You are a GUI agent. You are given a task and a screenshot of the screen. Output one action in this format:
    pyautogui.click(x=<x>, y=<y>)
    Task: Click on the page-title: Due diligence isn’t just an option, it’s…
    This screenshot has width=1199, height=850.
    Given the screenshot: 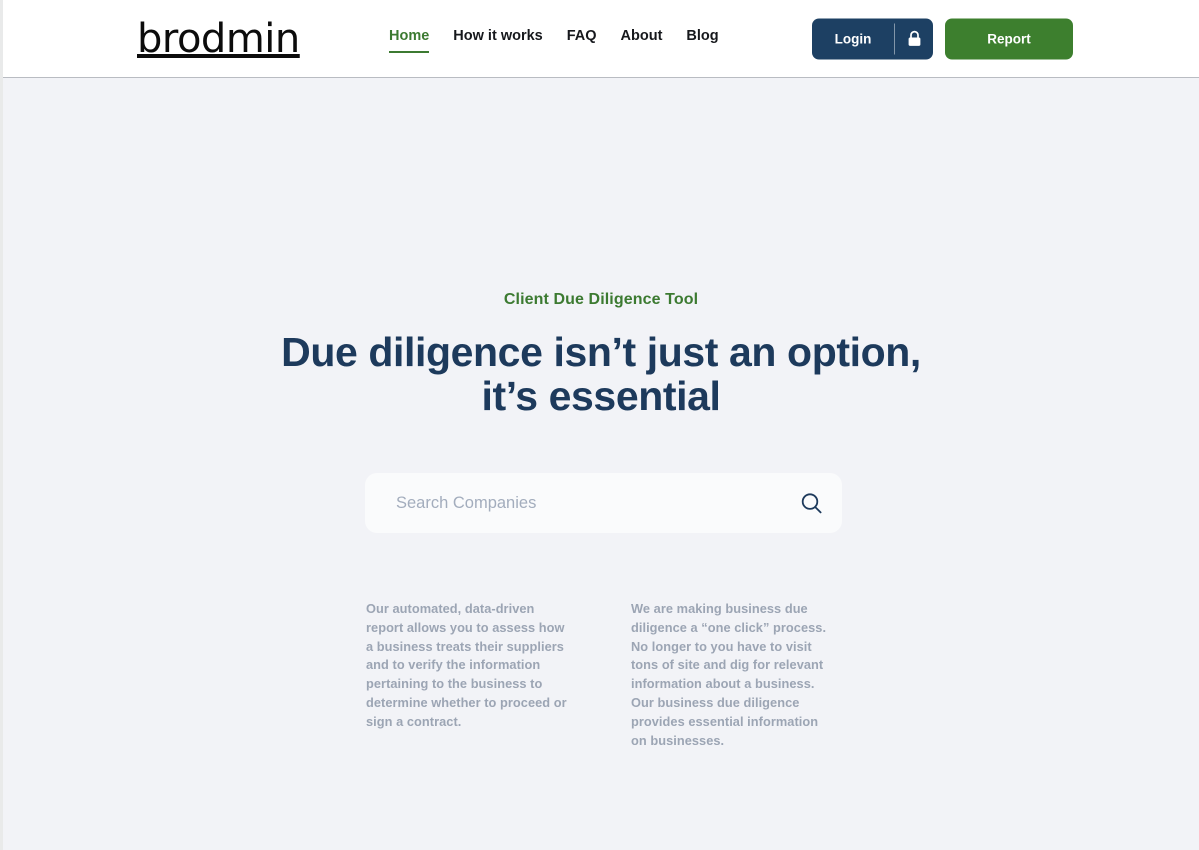 What is the action you would take?
    pyautogui.click(x=601, y=374)
    